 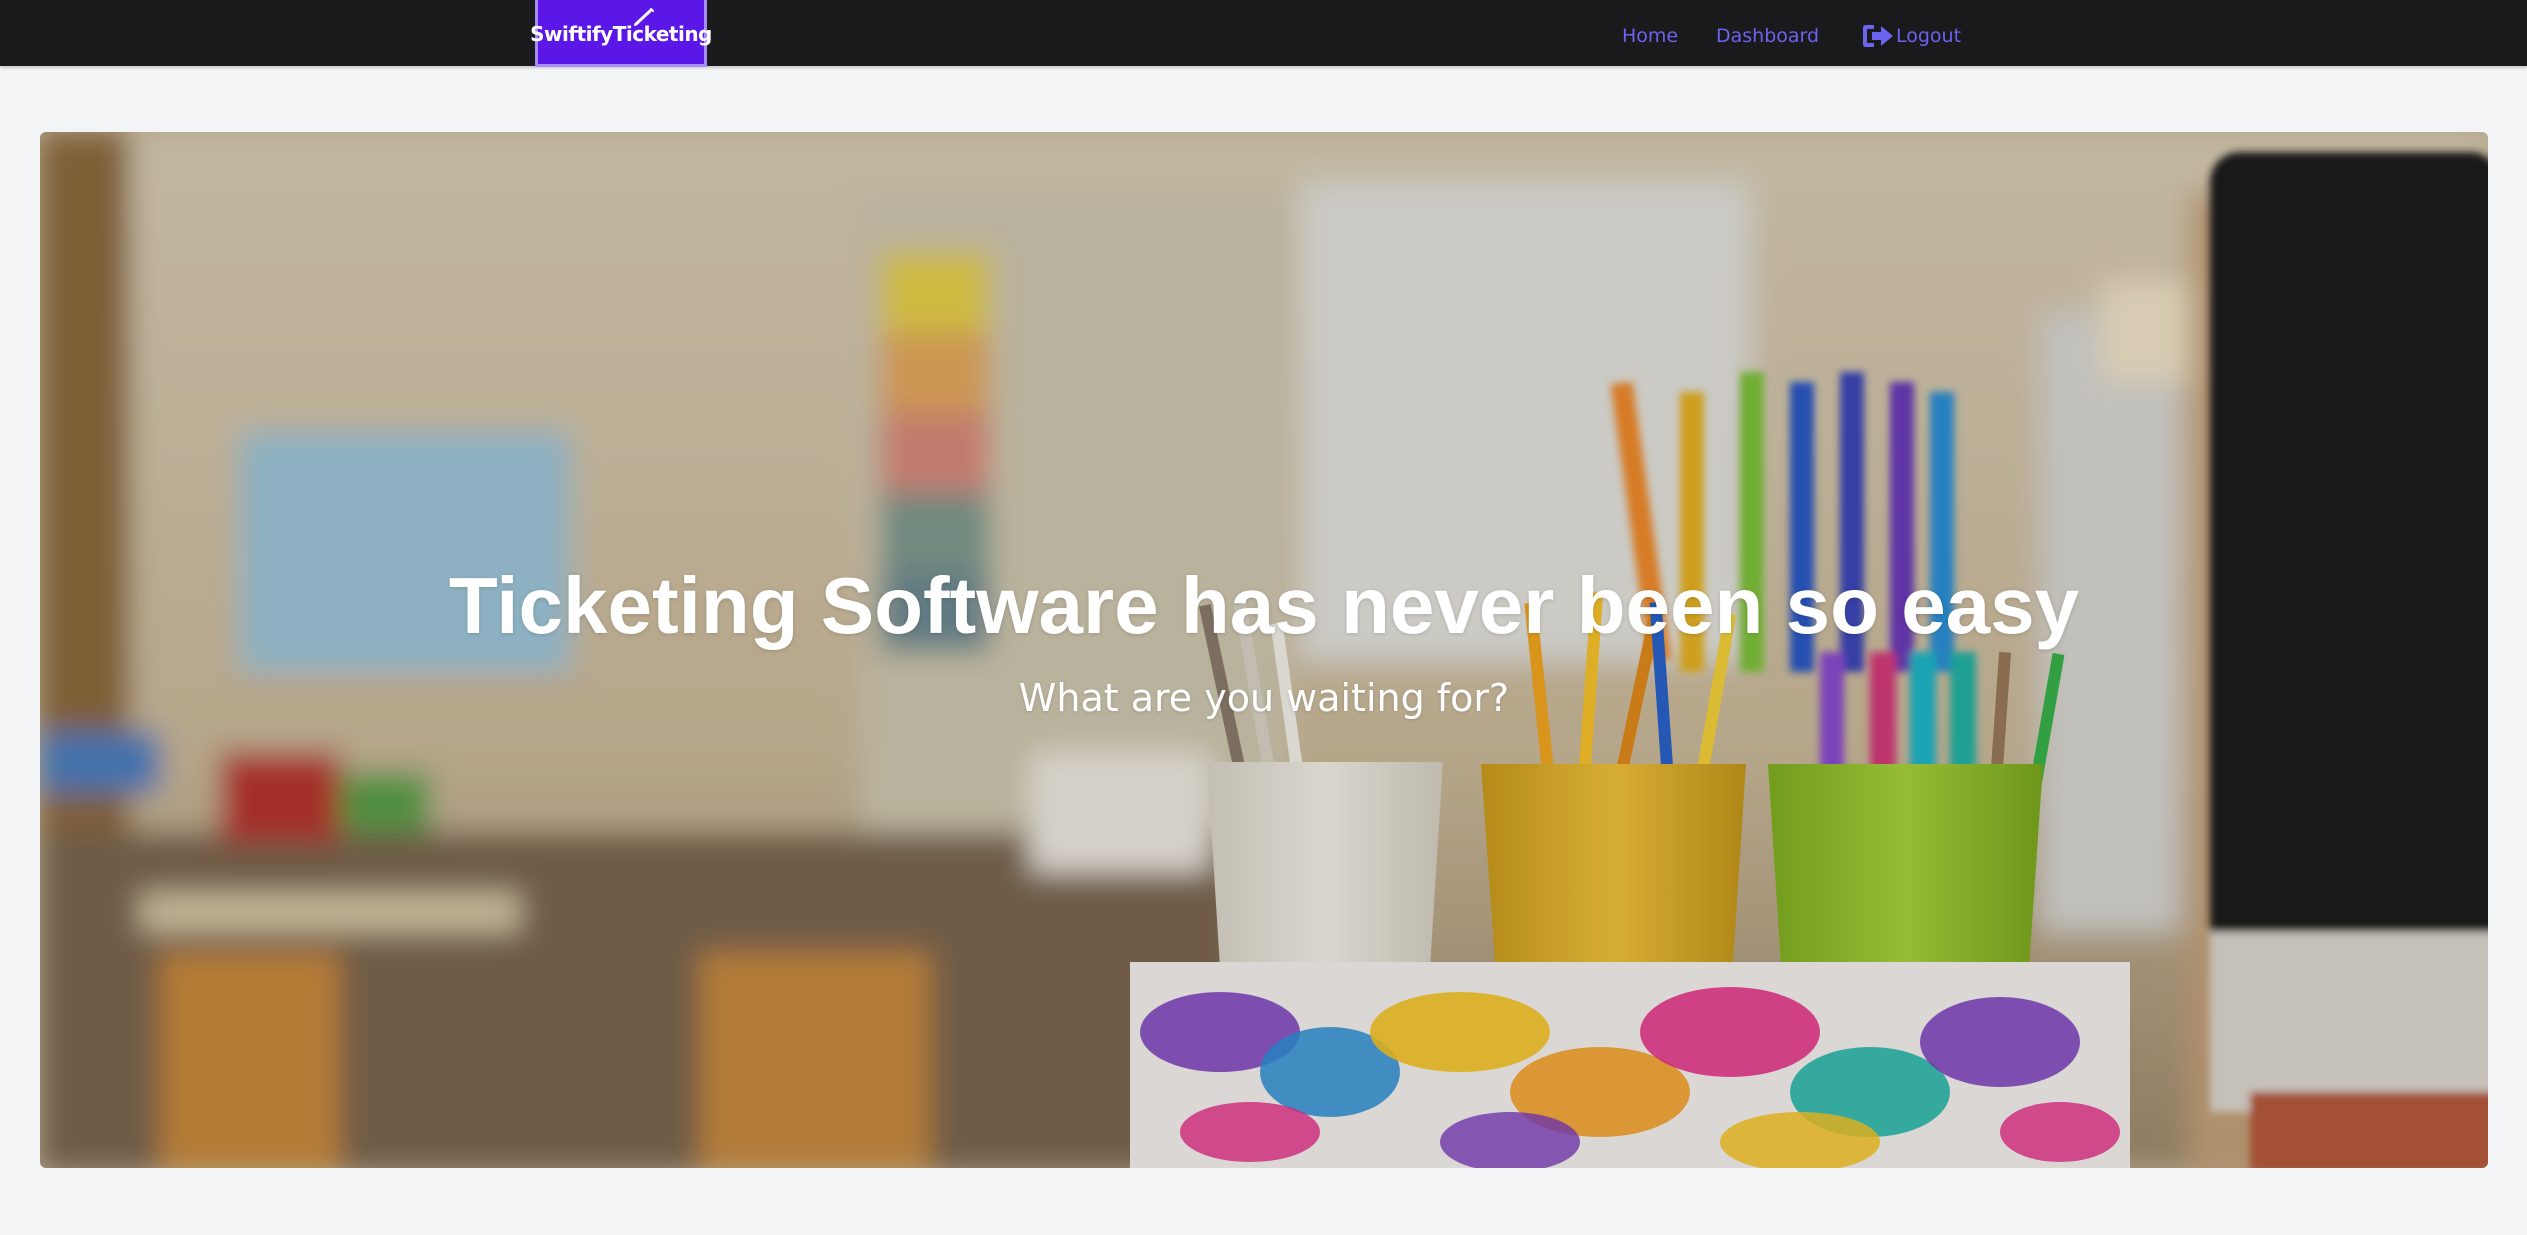 What do you see at coordinates (1767, 36) in the screenshot?
I see `nav-dashboard-link: Dashboard` at bounding box center [1767, 36].